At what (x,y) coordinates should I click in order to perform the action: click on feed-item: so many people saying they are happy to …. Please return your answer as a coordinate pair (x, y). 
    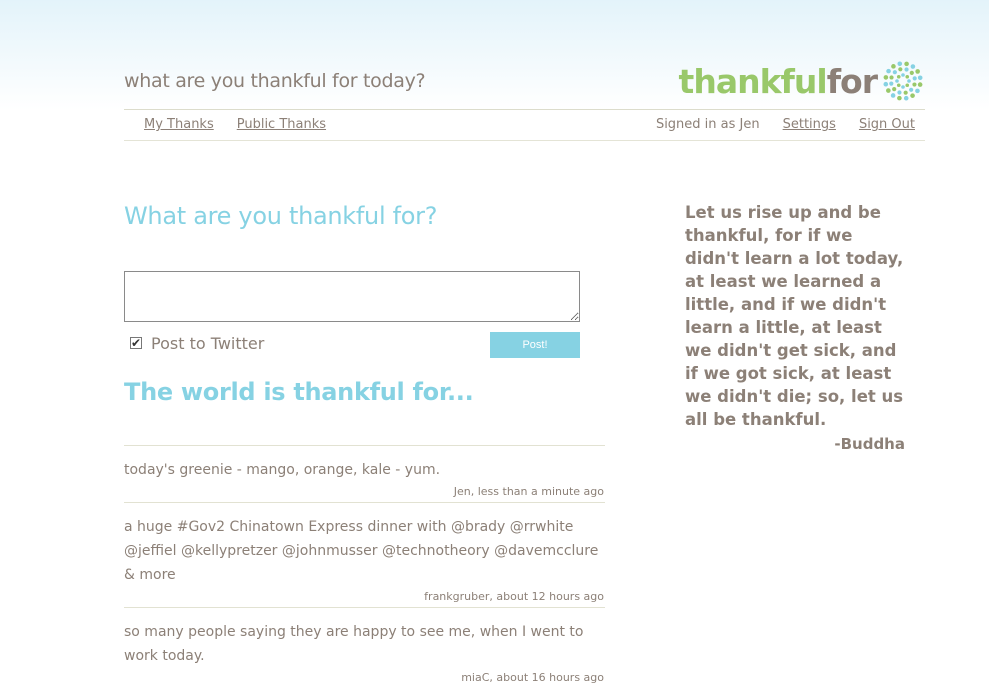
    Looking at the image, I should click on (364, 647).